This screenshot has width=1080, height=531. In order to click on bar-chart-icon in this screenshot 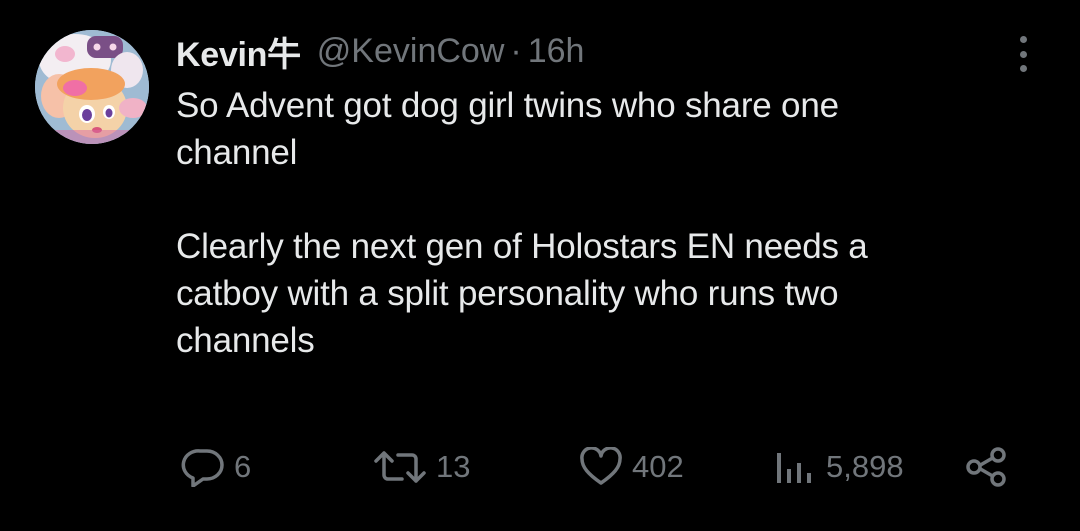, I will do `click(794, 468)`.